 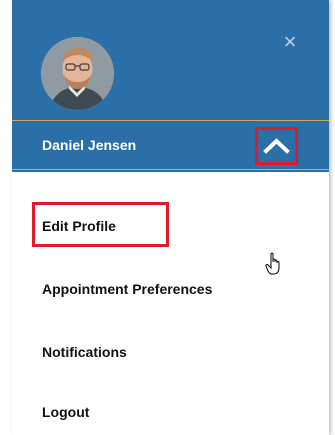 I want to click on menu-item-logout: Logout, so click(x=65, y=412).